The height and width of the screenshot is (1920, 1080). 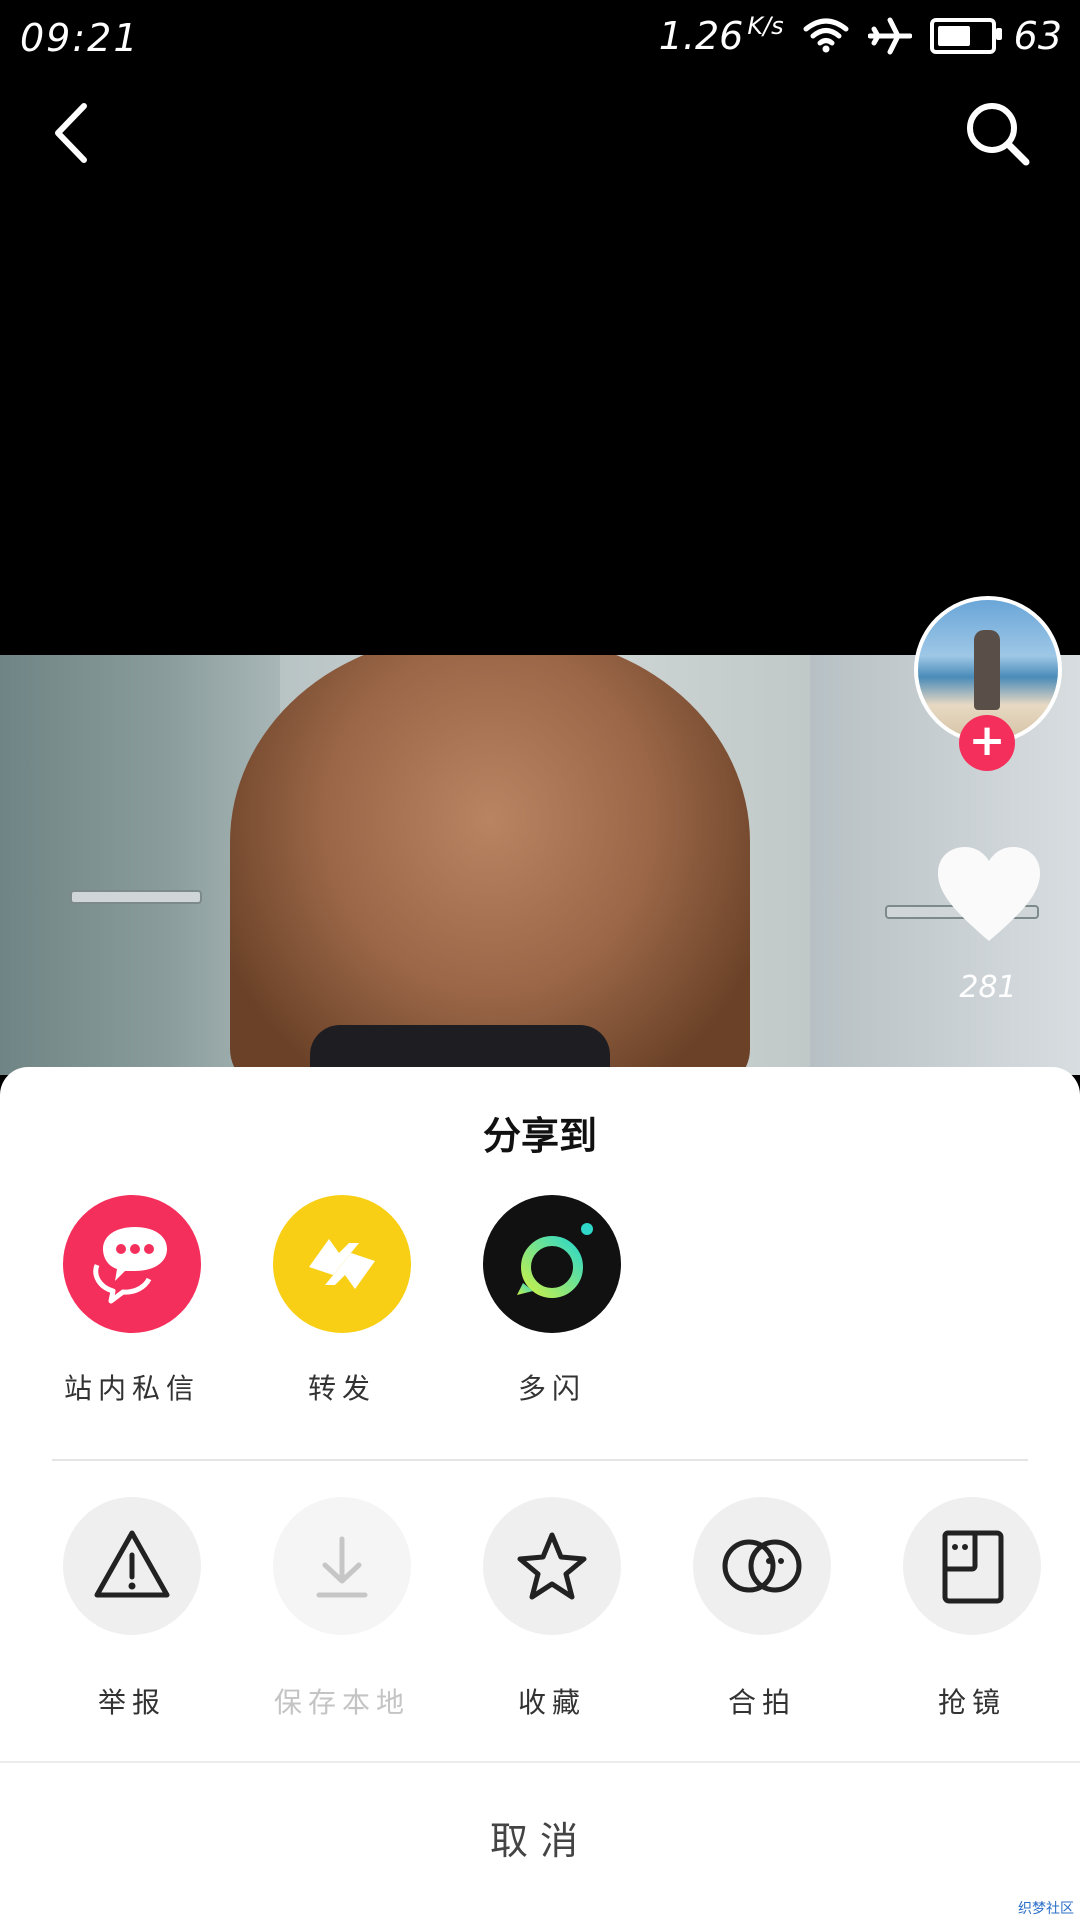 I want to click on duet-button: 合拍, so click(x=762, y=1609).